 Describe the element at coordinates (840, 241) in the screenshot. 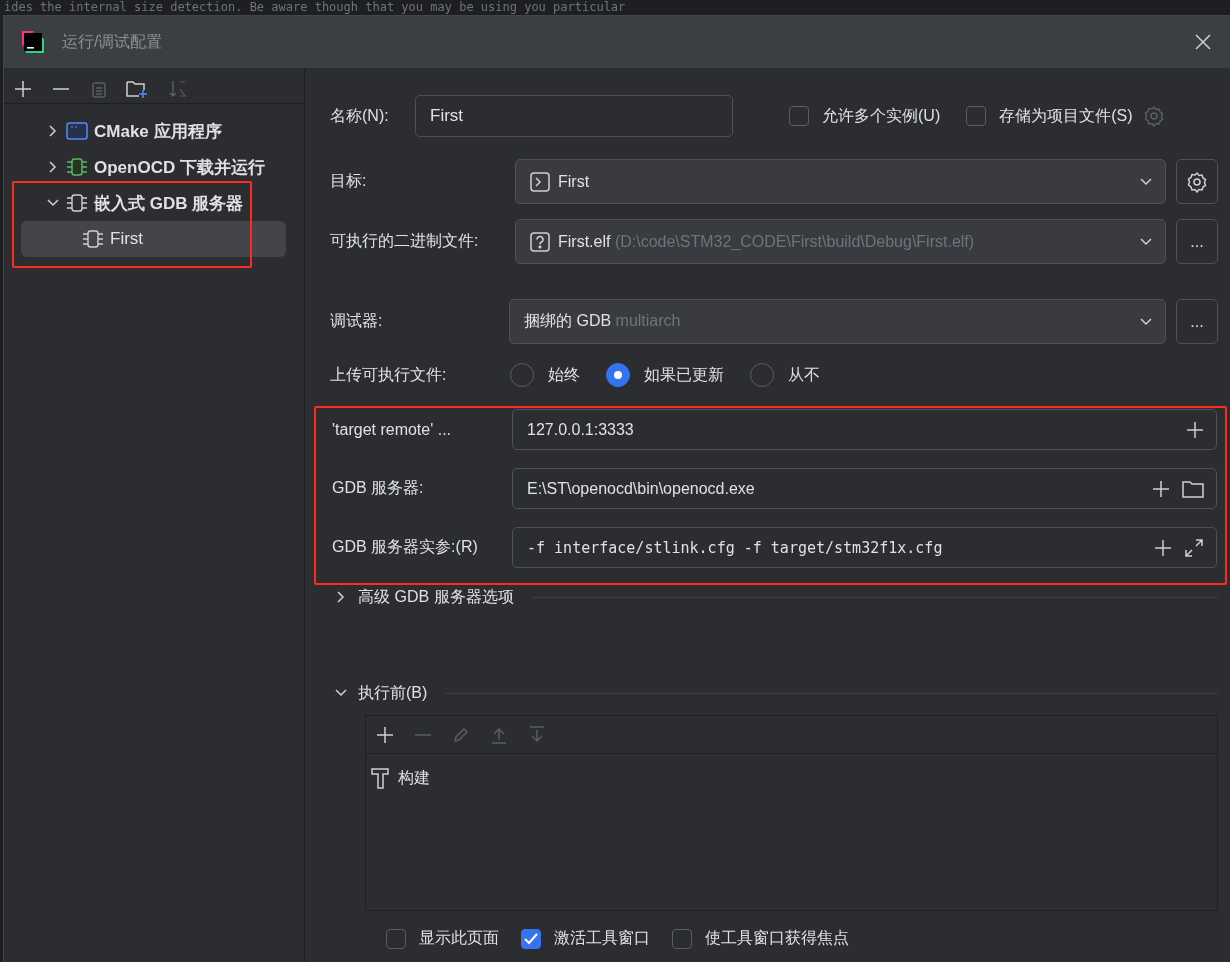

I see `dropdown: First.elf (D:\code\STM32_CODE\First\build\Debug\First.elf)` at that location.